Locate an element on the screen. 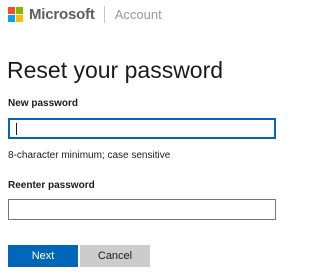  header-divider is located at coordinates (104, 14).